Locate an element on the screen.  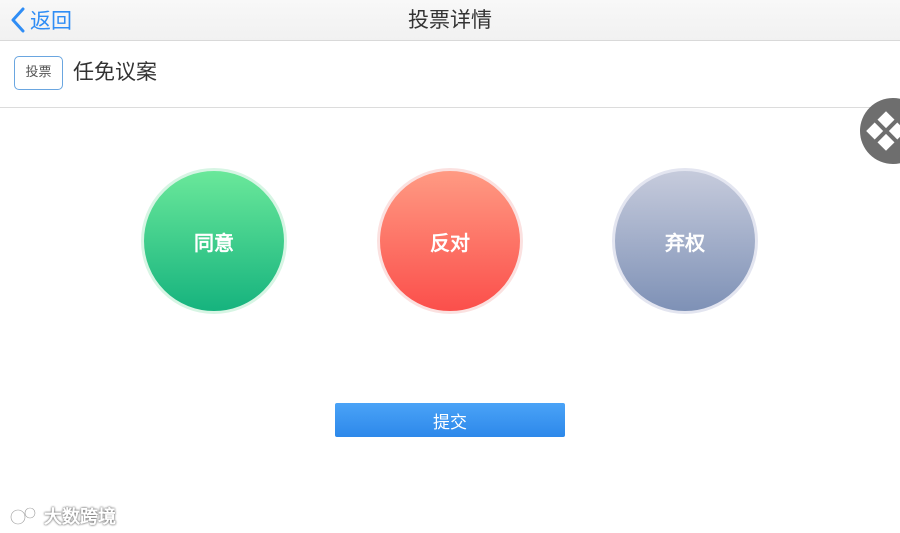
vote-option-label: 同意 is located at coordinates (214, 242).